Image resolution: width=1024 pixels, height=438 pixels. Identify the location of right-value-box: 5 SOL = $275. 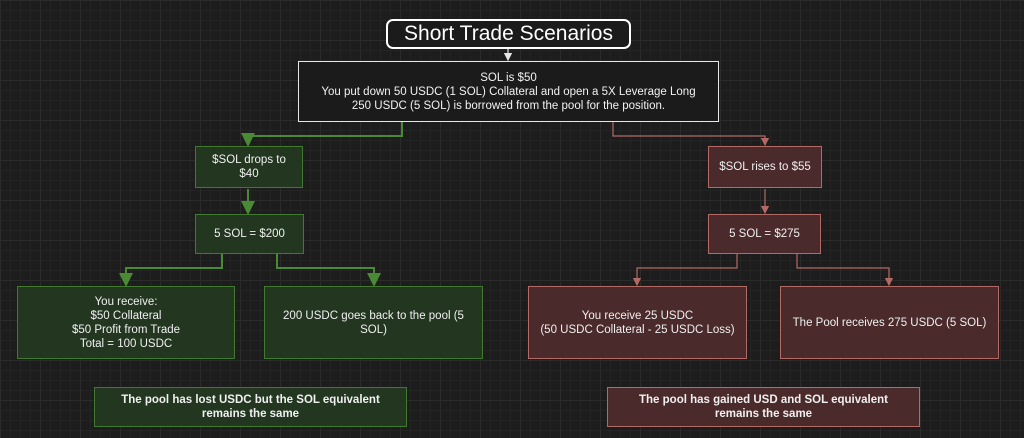
(764, 234).